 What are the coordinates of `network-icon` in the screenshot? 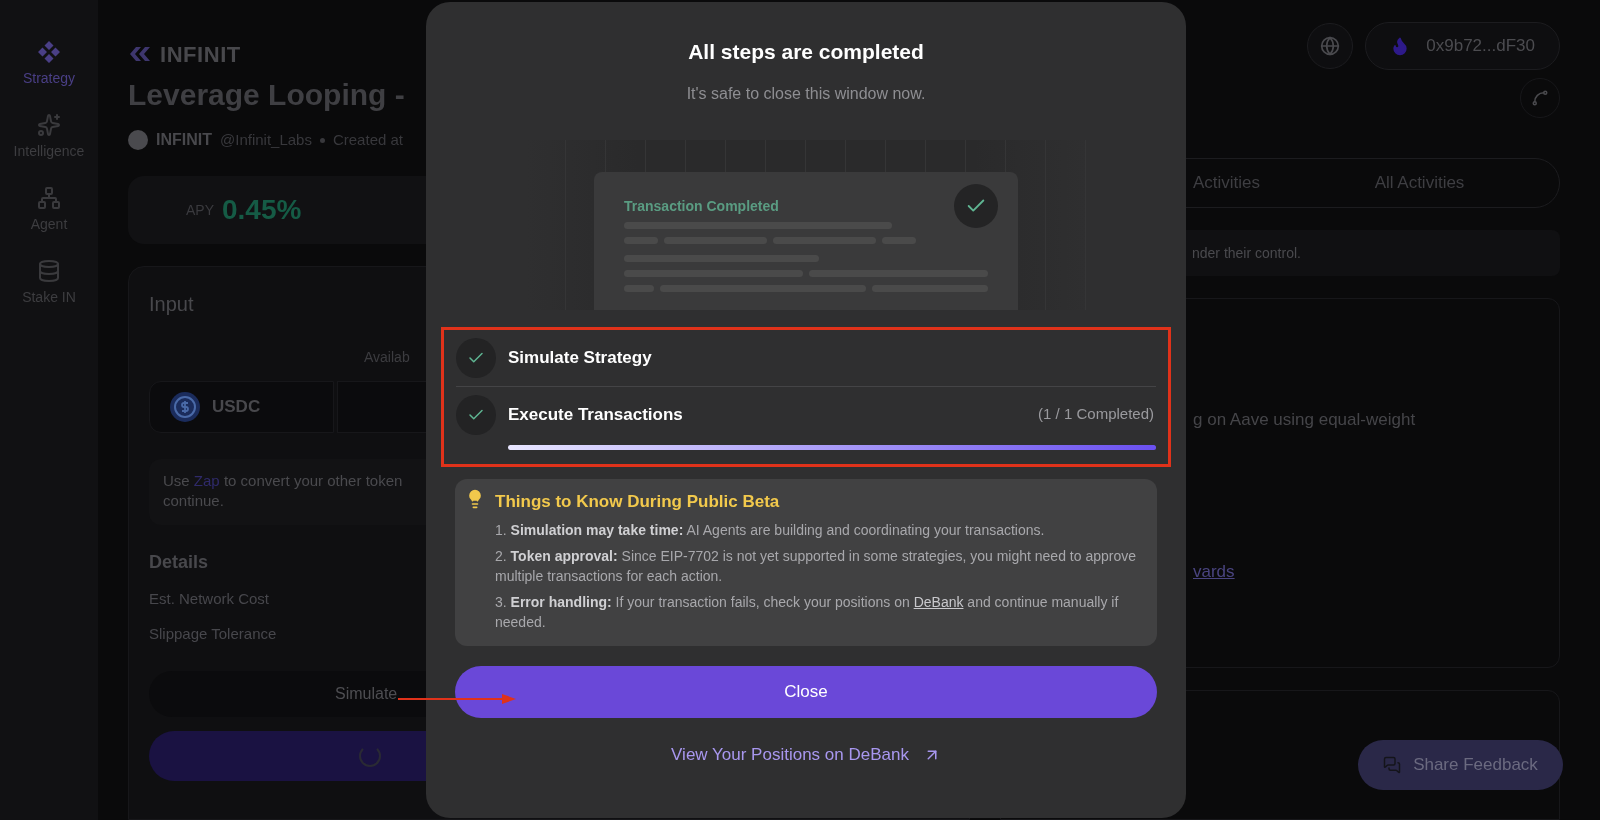 It's located at (49, 198).